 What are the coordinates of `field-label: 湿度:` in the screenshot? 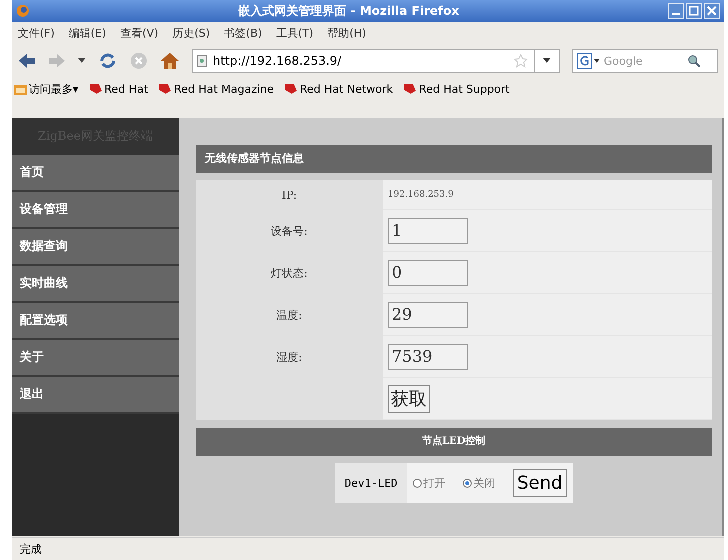 It's located at (289, 357).